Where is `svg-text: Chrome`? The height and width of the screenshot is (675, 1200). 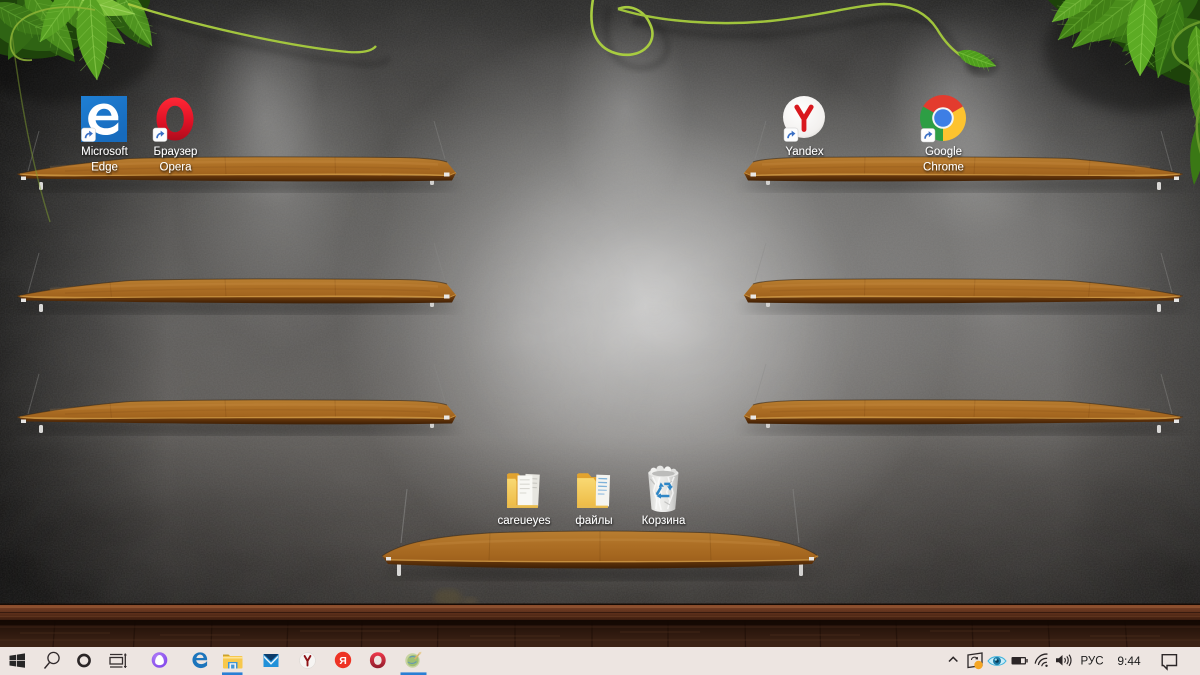
svg-text: Chrome is located at coordinates (943, 168).